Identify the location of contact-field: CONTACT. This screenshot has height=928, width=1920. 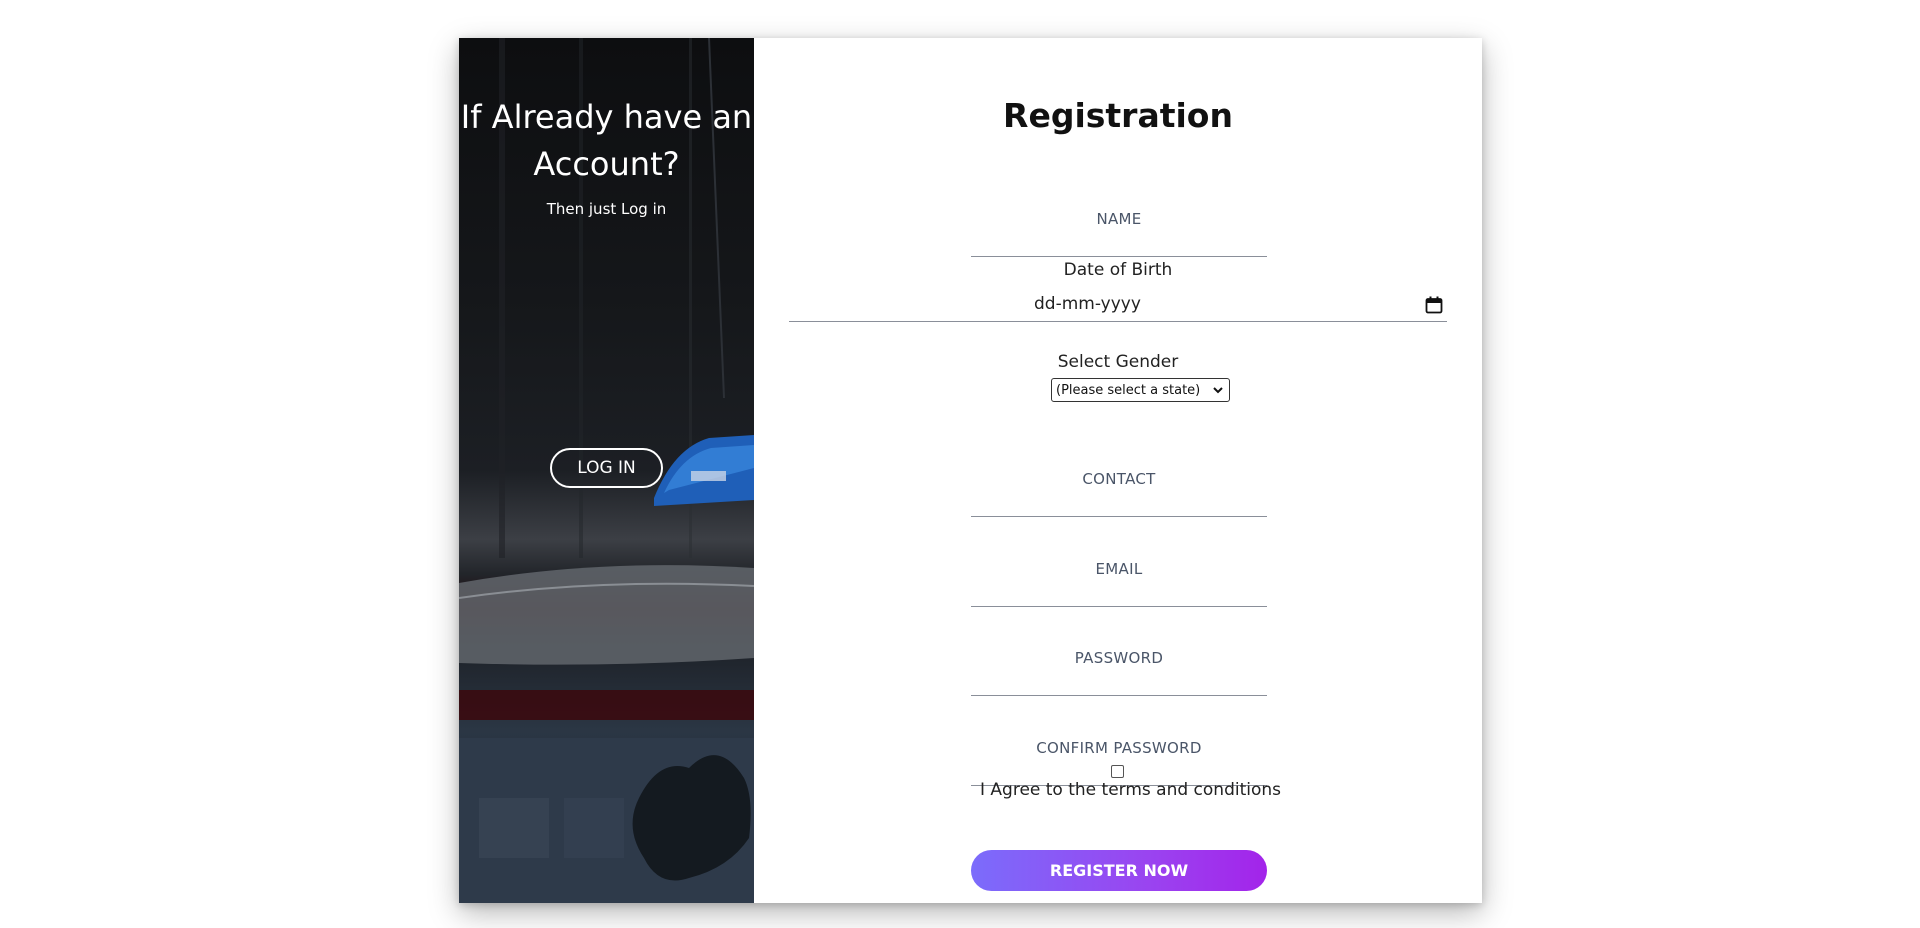
(1119, 493).